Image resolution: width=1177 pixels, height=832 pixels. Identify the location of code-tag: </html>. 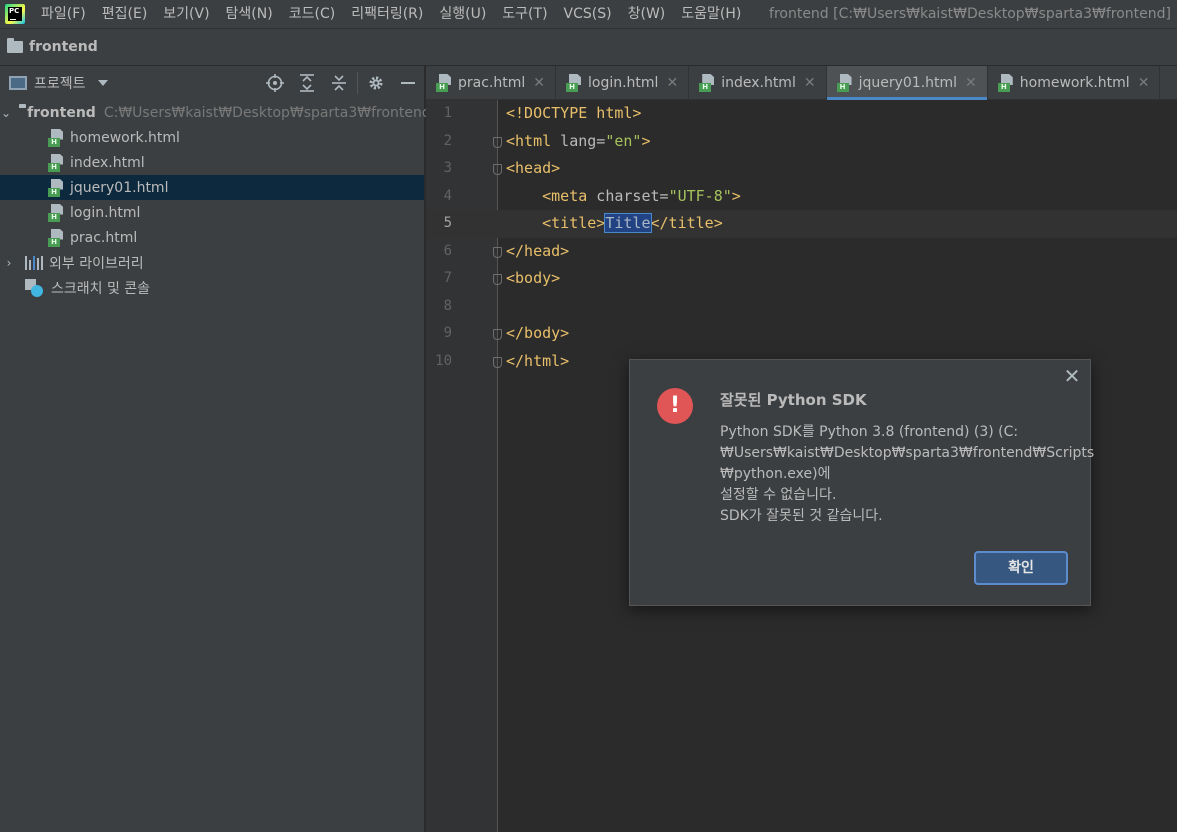
(538, 360).